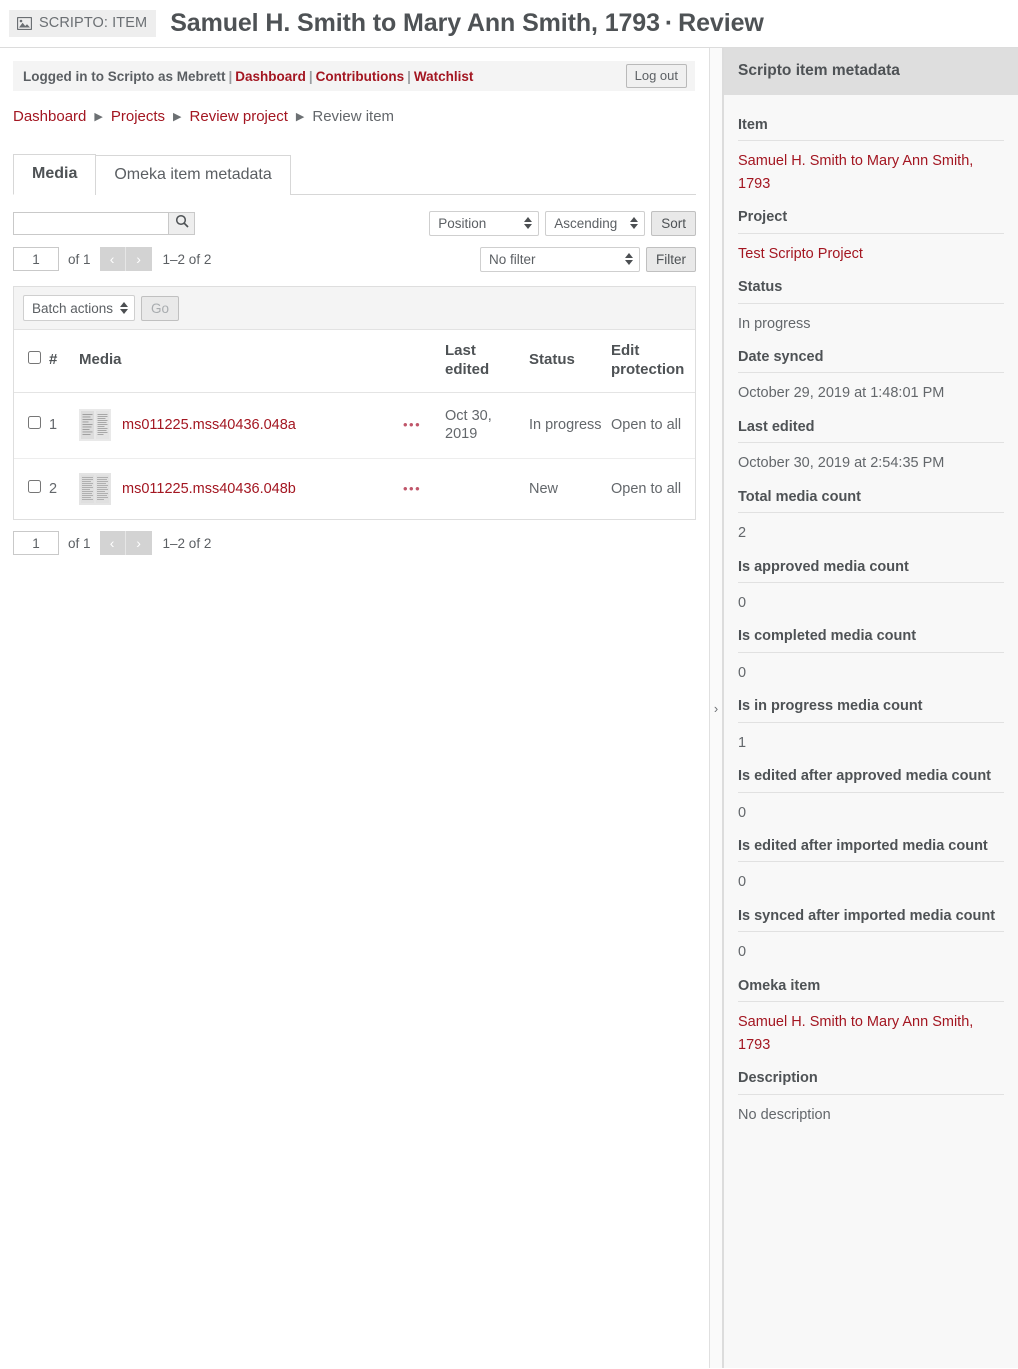 This screenshot has height=1369, width=1018. Describe the element at coordinates (138, 543) in the screenshot. I see `next-page-button-bottom: ›` at that location.